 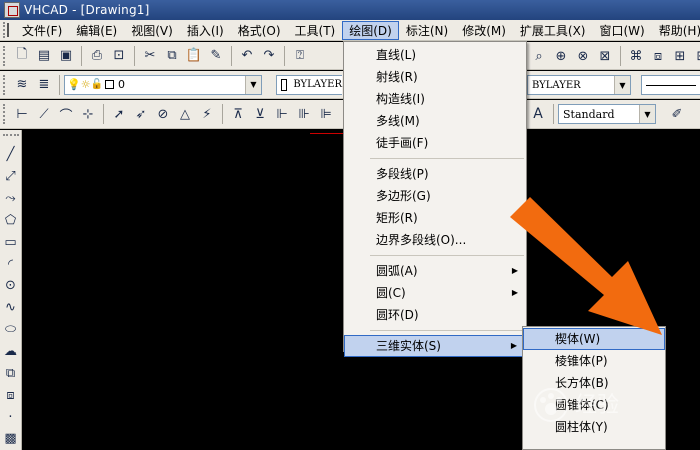 I want to click on submenu-item-pyramid: 棱锥体(P), so click(x=594, y=361).